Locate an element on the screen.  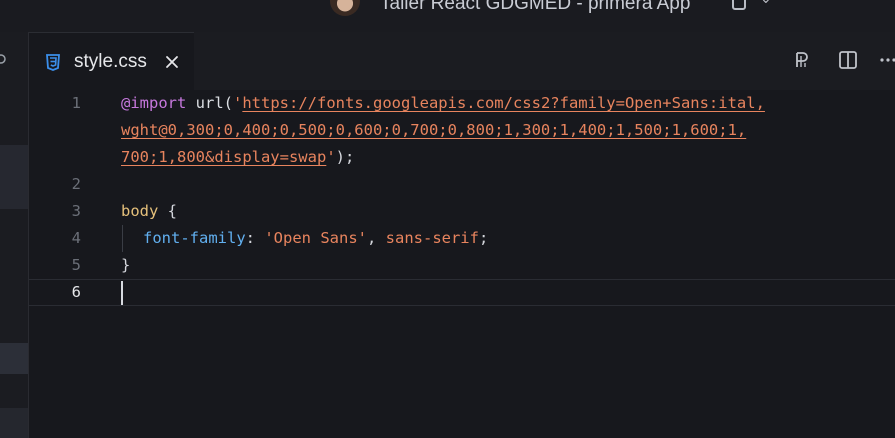
activity-bar is located at coordinates (14, 235).